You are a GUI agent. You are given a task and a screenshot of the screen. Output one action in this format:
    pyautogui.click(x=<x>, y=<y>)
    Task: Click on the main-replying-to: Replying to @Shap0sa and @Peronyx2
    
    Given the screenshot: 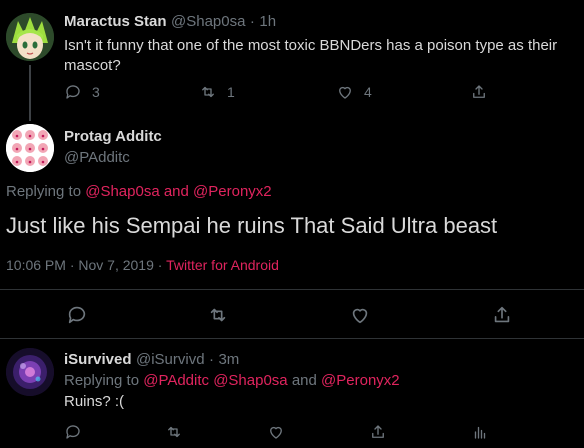 What is the action you would take?
    pyautogui.click(x=139, y=191)
    